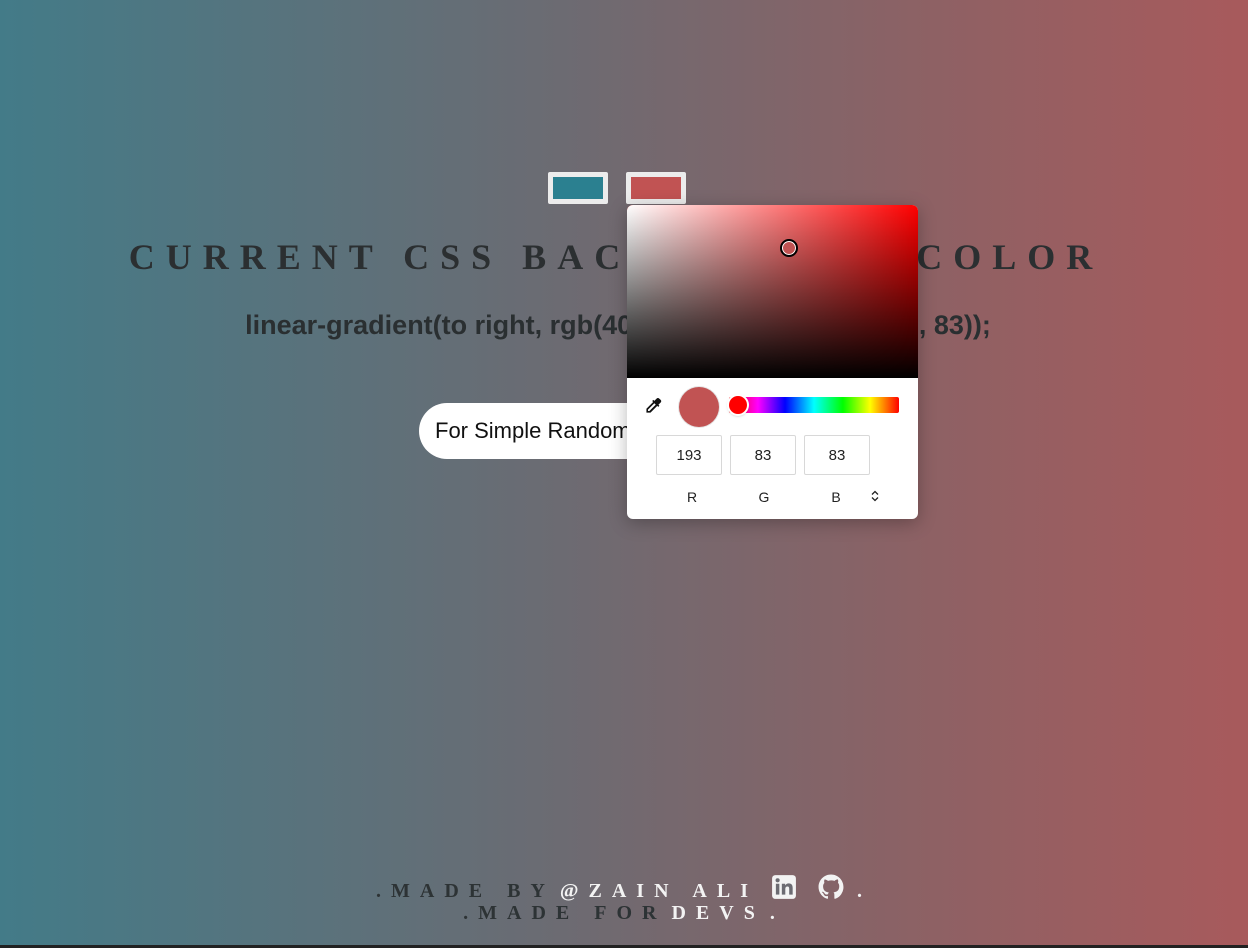  What do you see at coordinates (578, 188) in the screenshot?
I see `color1-input` at bounding box center [578, 188].